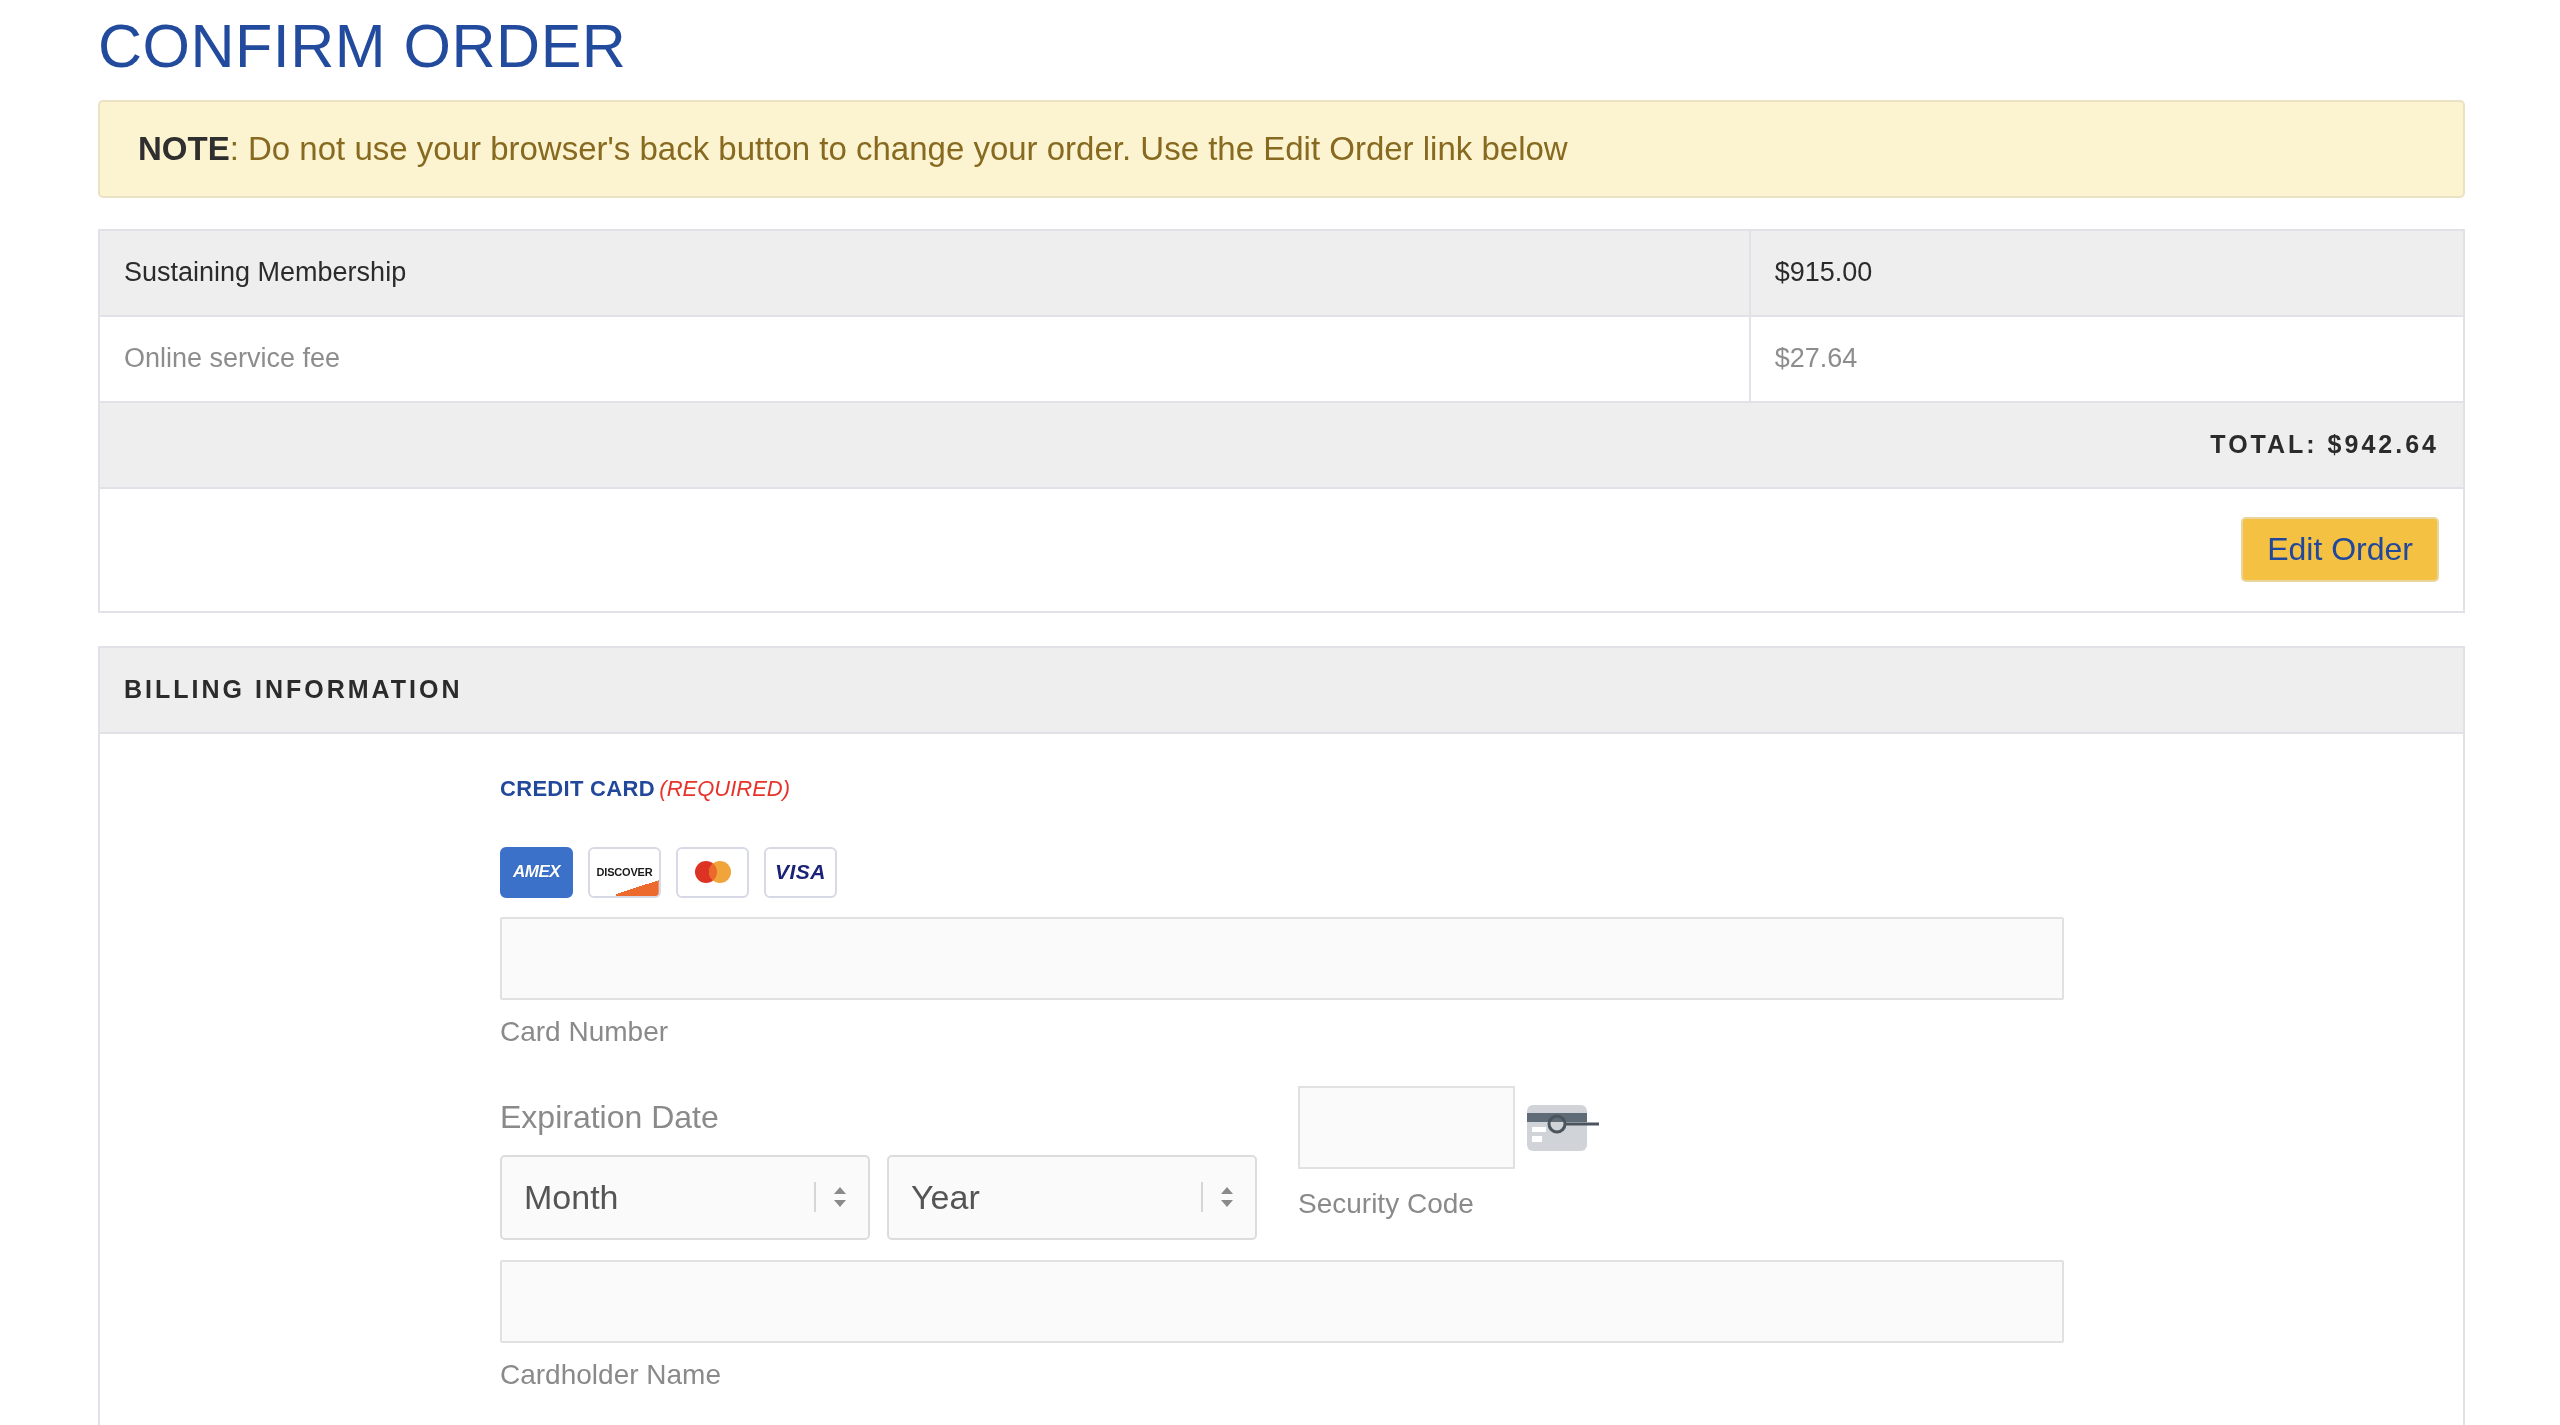 The width and height of the screenshot is (2560, 1425). Describe the element at coordinates (1386, 1204) in the screenshot. I see `field-label: Security Code` at that location.